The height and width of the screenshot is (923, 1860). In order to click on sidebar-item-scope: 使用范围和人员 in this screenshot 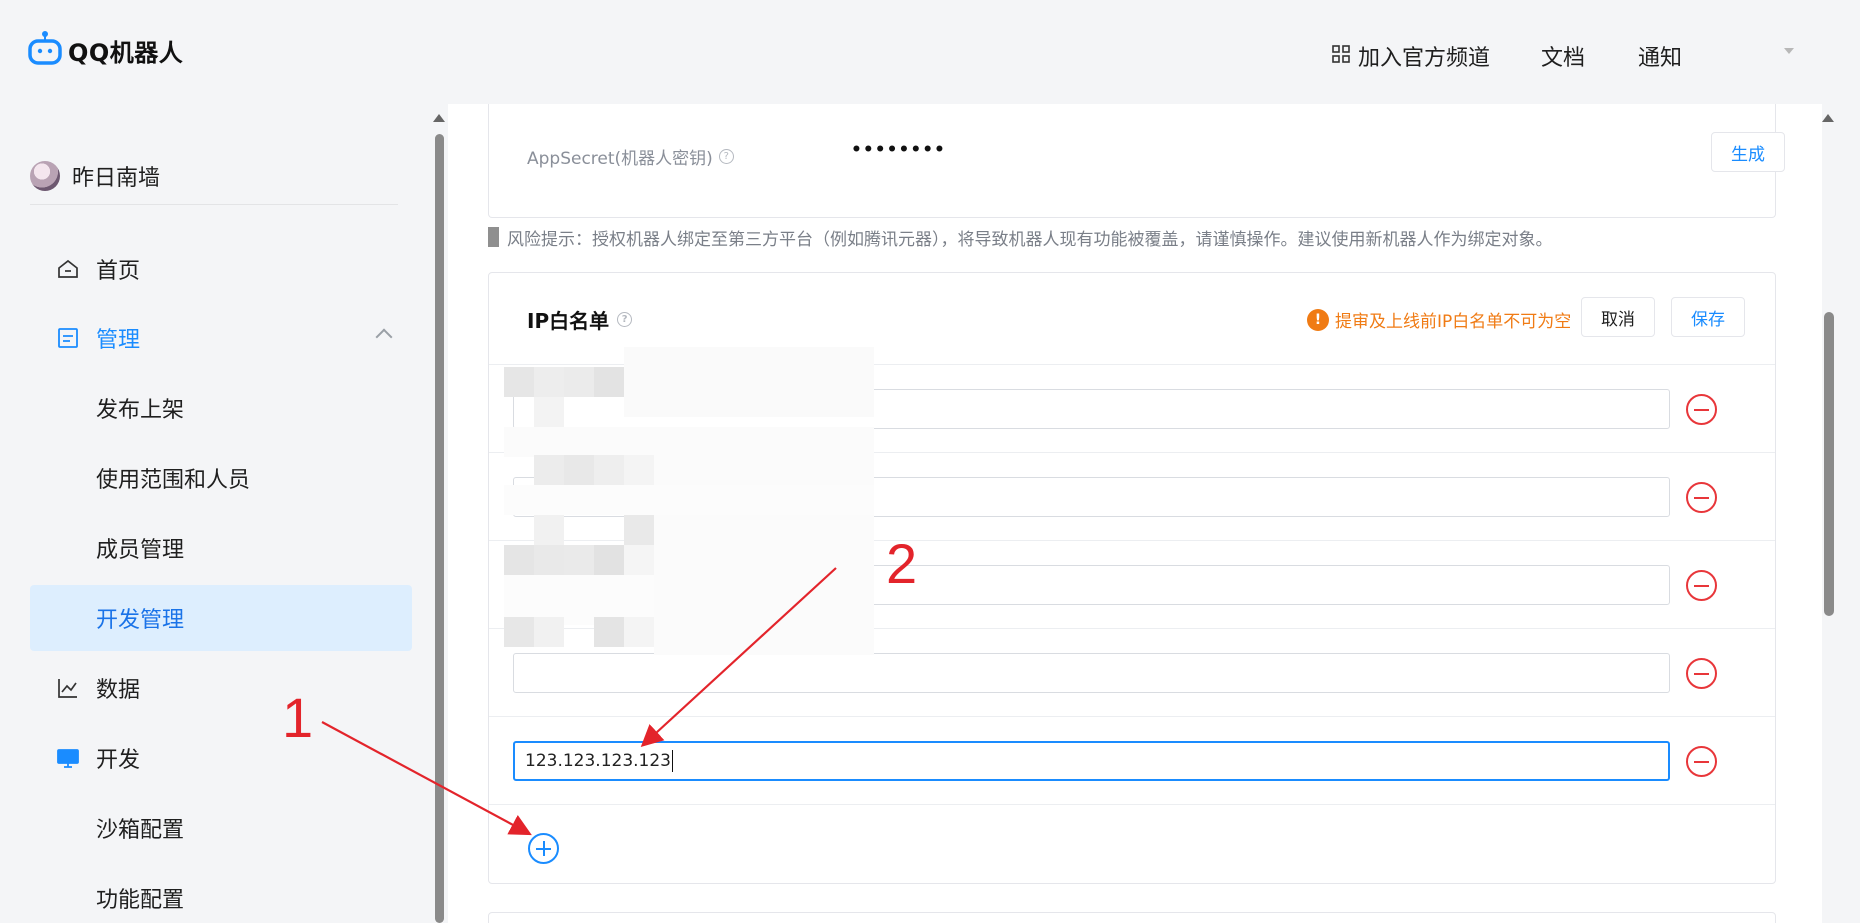, I will do `click(221, 478)`.